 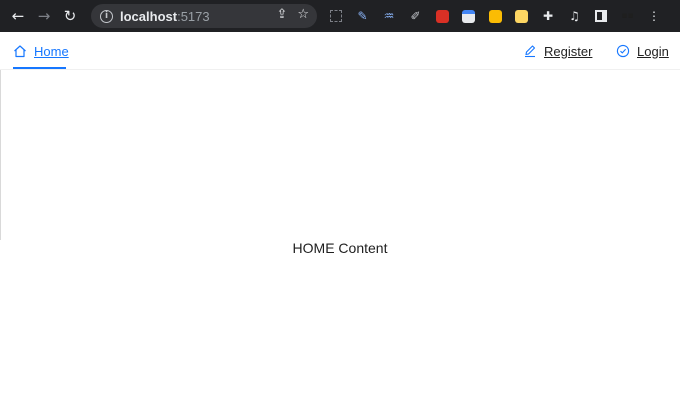 I want to click on extension-red-icon, so click(x=442, y=16).